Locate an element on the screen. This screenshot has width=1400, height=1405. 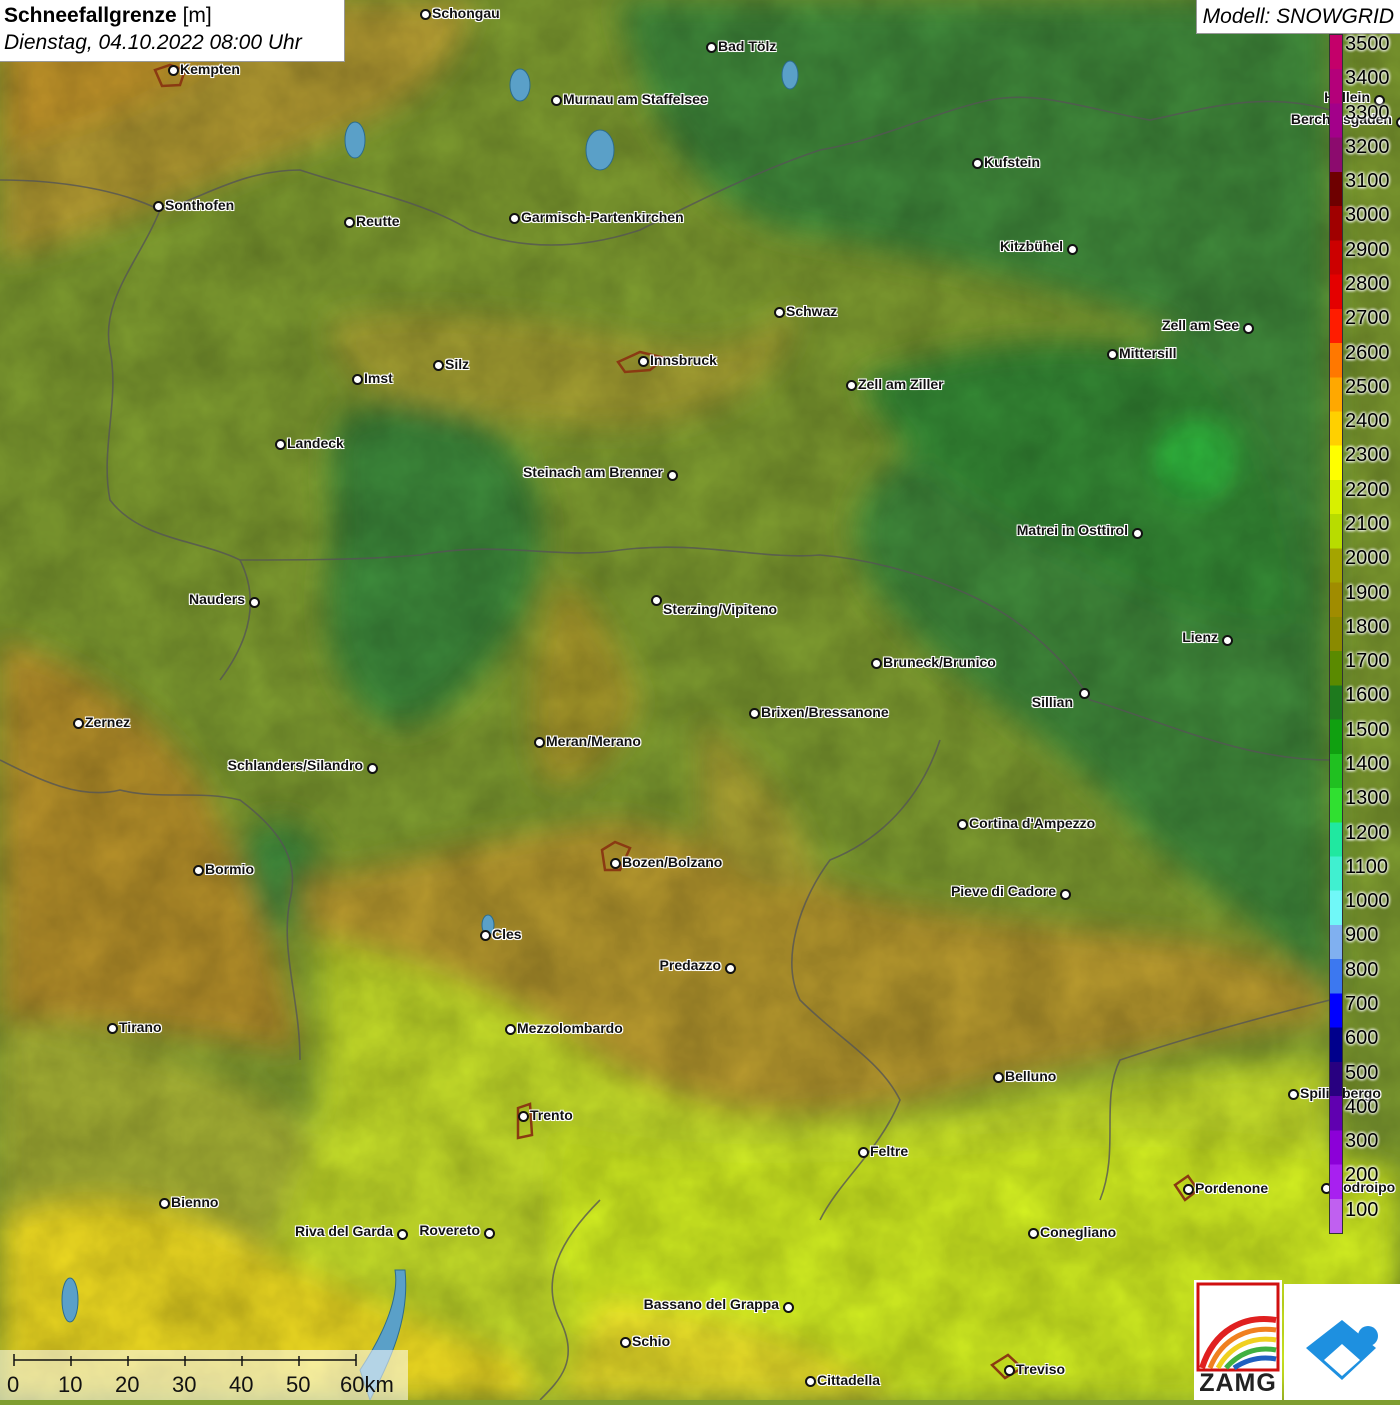
city-label: Trento is located at coordinates (551, 1115).